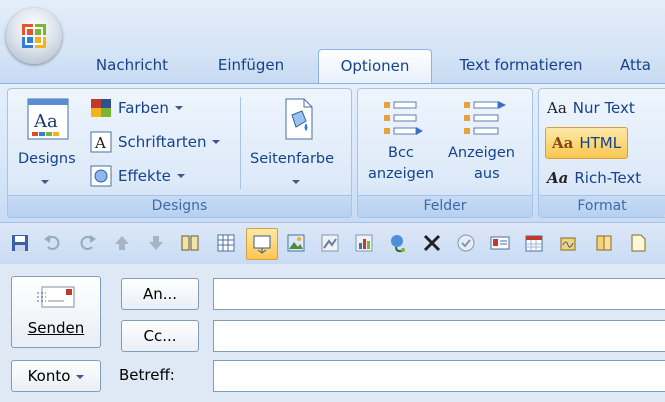 This screenshot has width=665, height=402. Describe the element at coordinates (251, 66) in the screenshot. I see `tab-einfuegen: Einfügen` at that location.